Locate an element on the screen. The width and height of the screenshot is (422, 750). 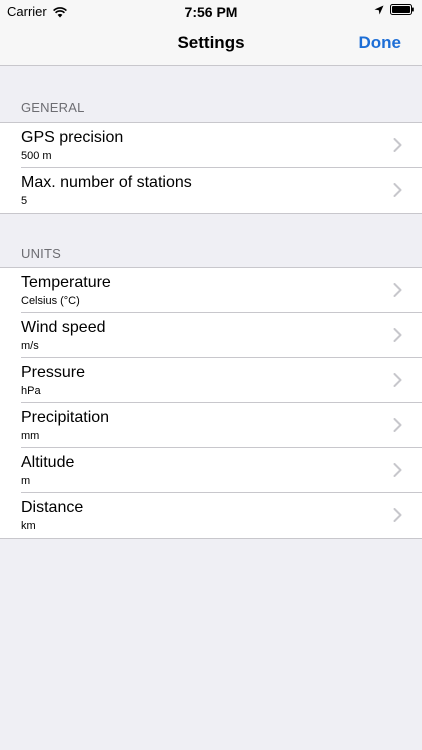
row-title: Altitude is located at coordinates (48, 462).